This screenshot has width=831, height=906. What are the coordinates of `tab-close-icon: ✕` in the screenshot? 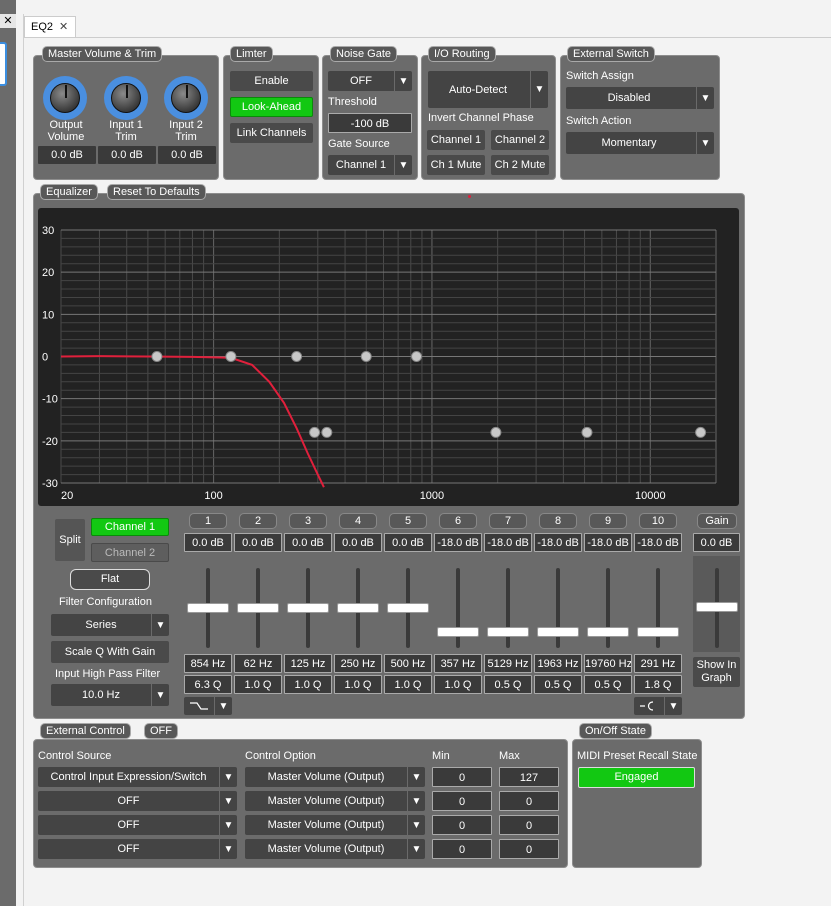 It's located at (63, 27).